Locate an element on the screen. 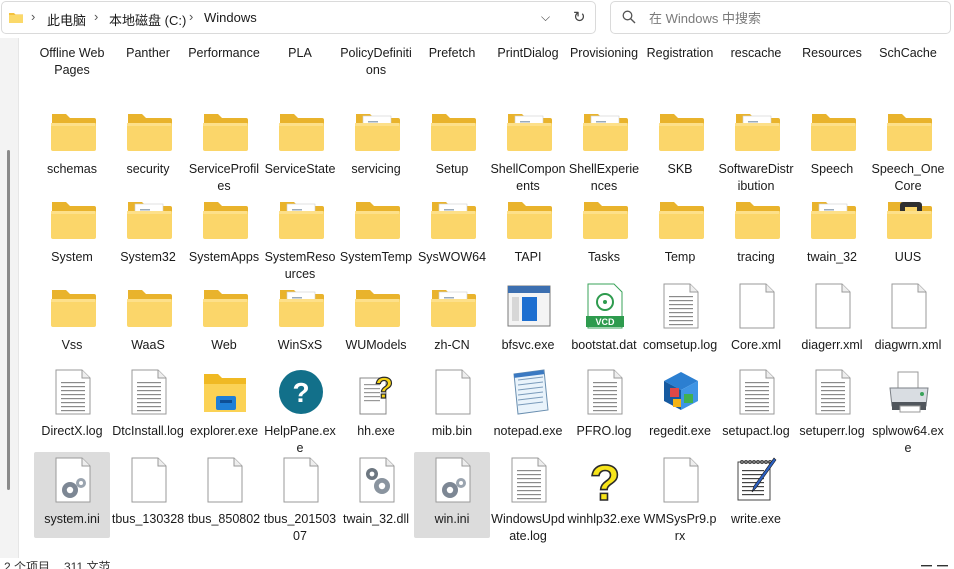 Image resolution: width=954 pixels, height=569 pixels. file-name: bootstat.dat is located at coordinates (604, 345).